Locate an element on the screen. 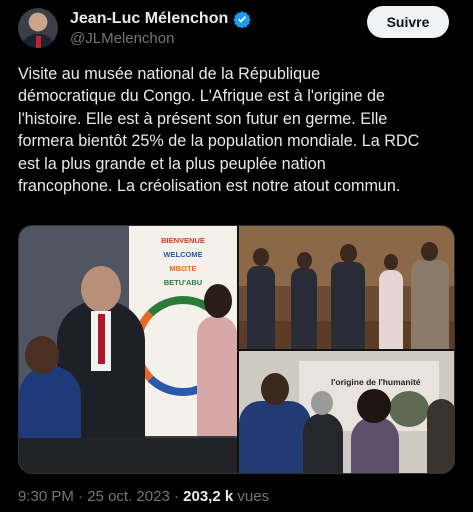  name-row: Jean-Luc Mélenchon is located at coordinates (160, 19).